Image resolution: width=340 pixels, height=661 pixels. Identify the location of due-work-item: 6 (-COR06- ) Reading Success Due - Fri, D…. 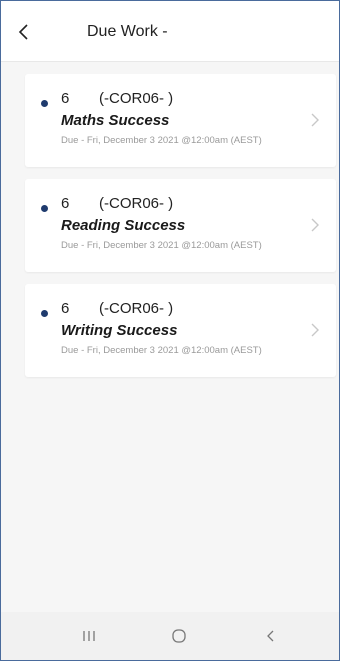
(180, 225).